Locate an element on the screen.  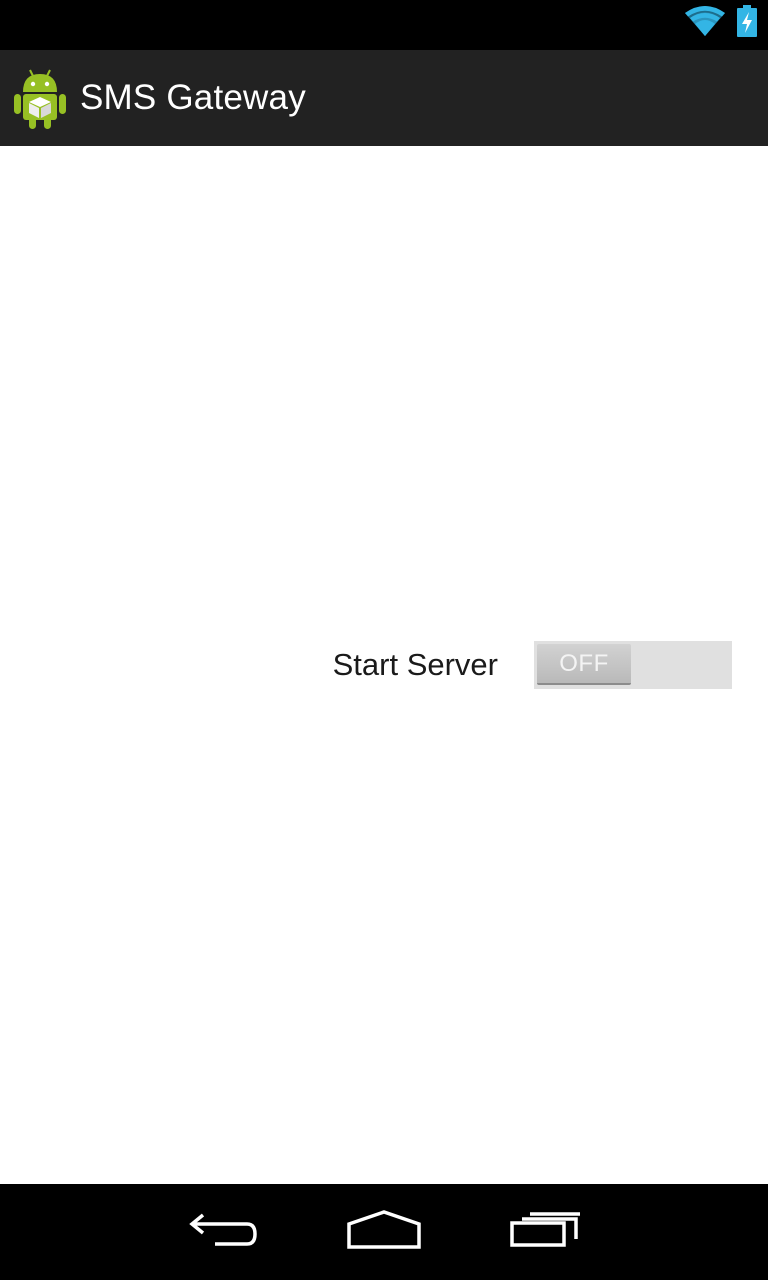
status-icons is located at coordinates (721, 21).